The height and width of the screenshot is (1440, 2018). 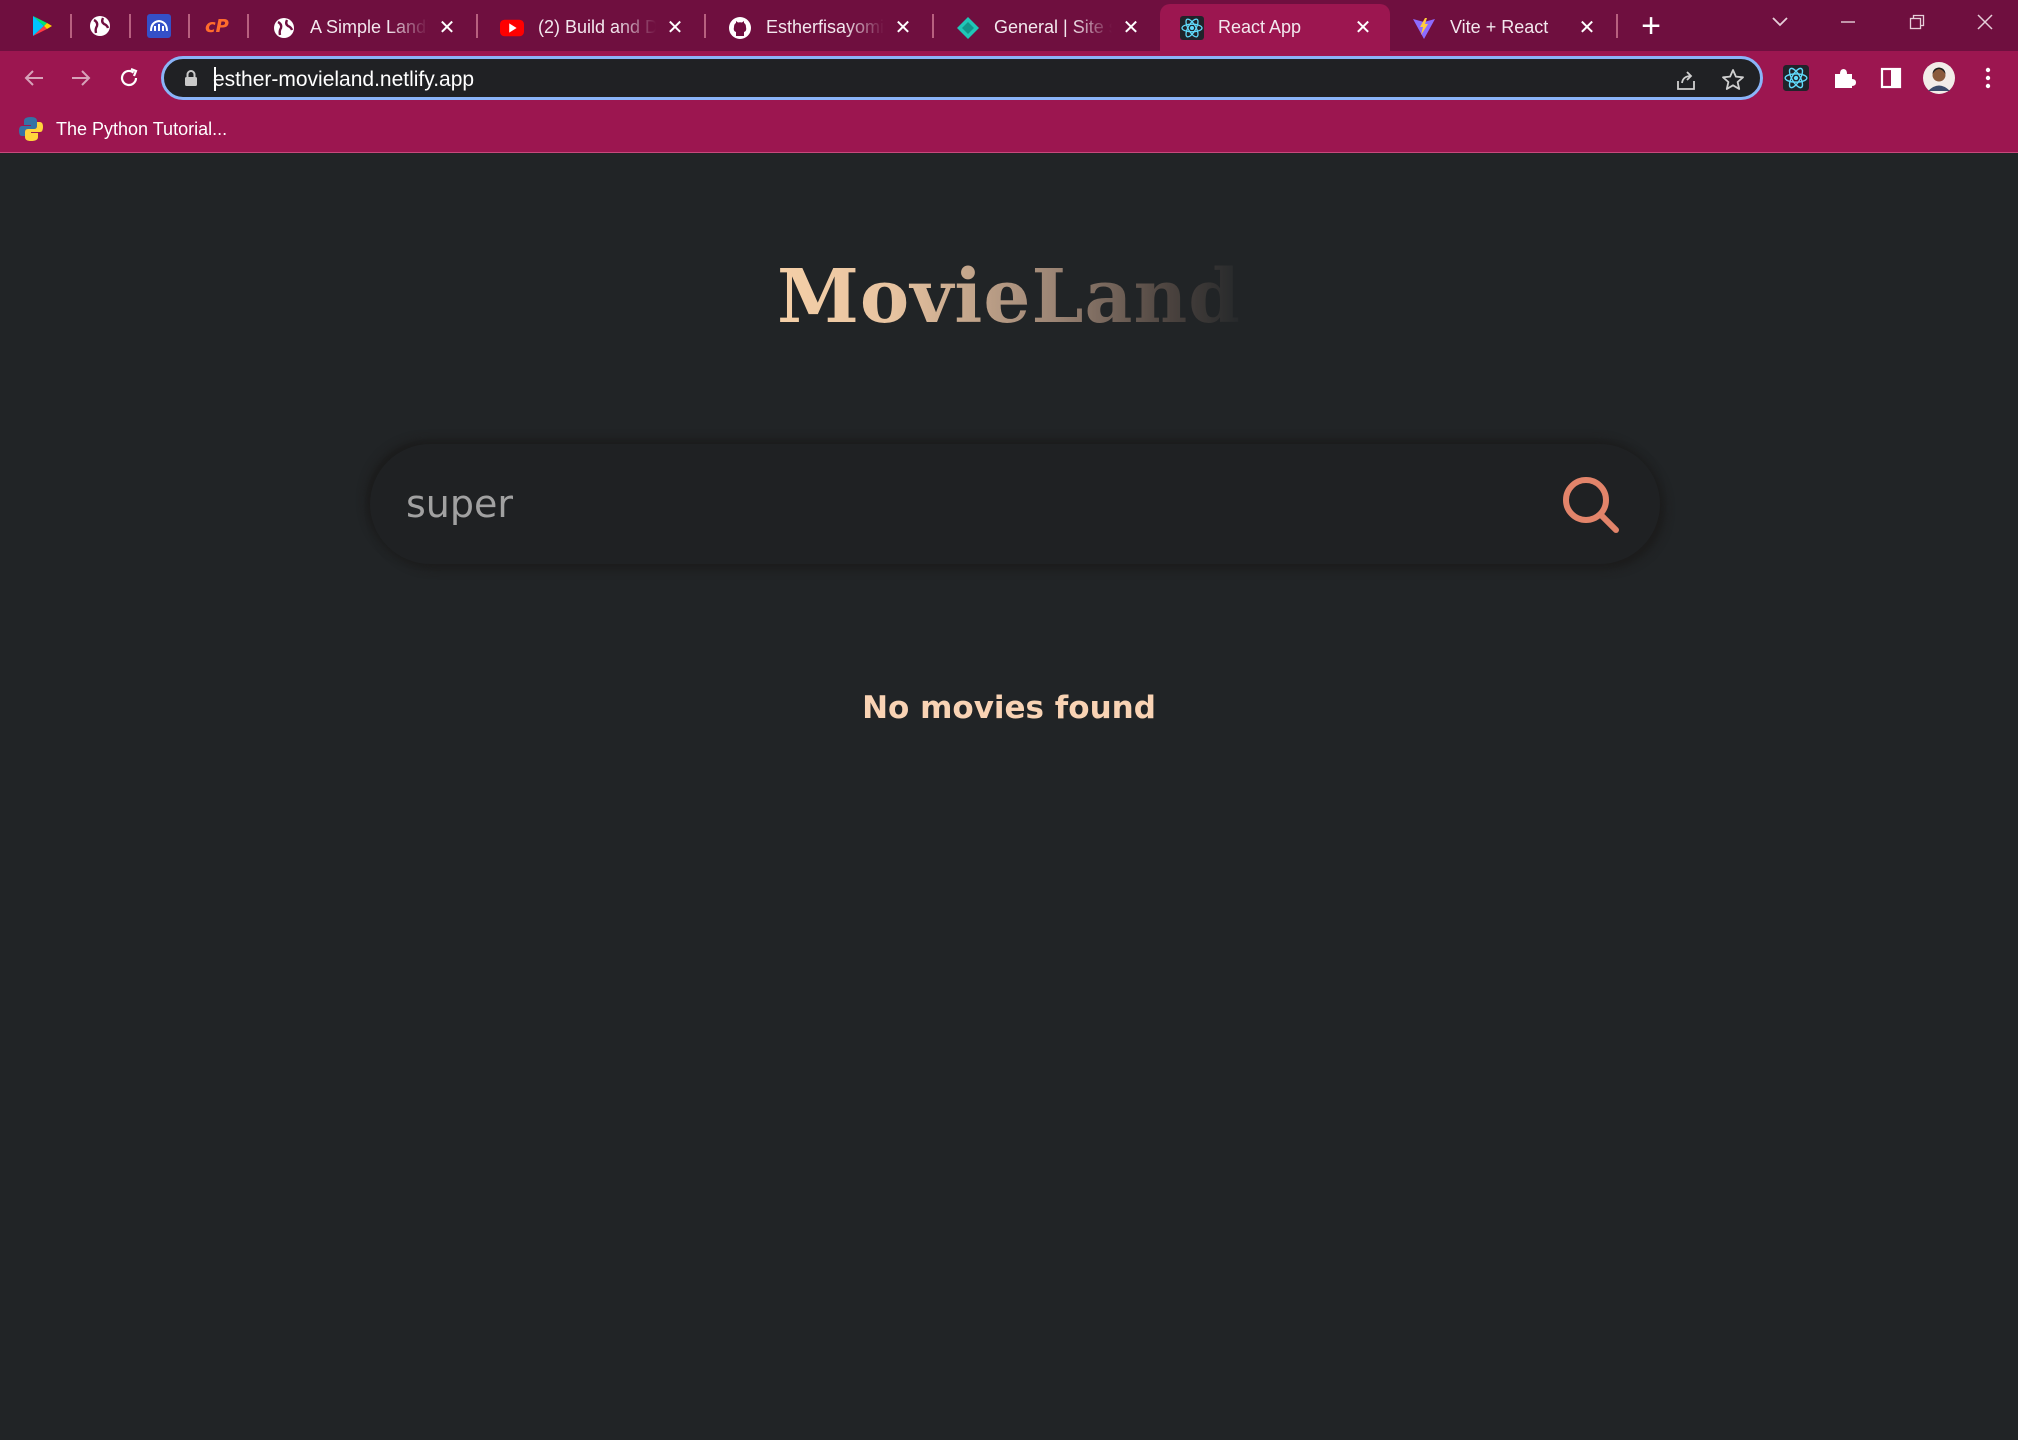 I want to click on back-button, so click(x=34, y=78).